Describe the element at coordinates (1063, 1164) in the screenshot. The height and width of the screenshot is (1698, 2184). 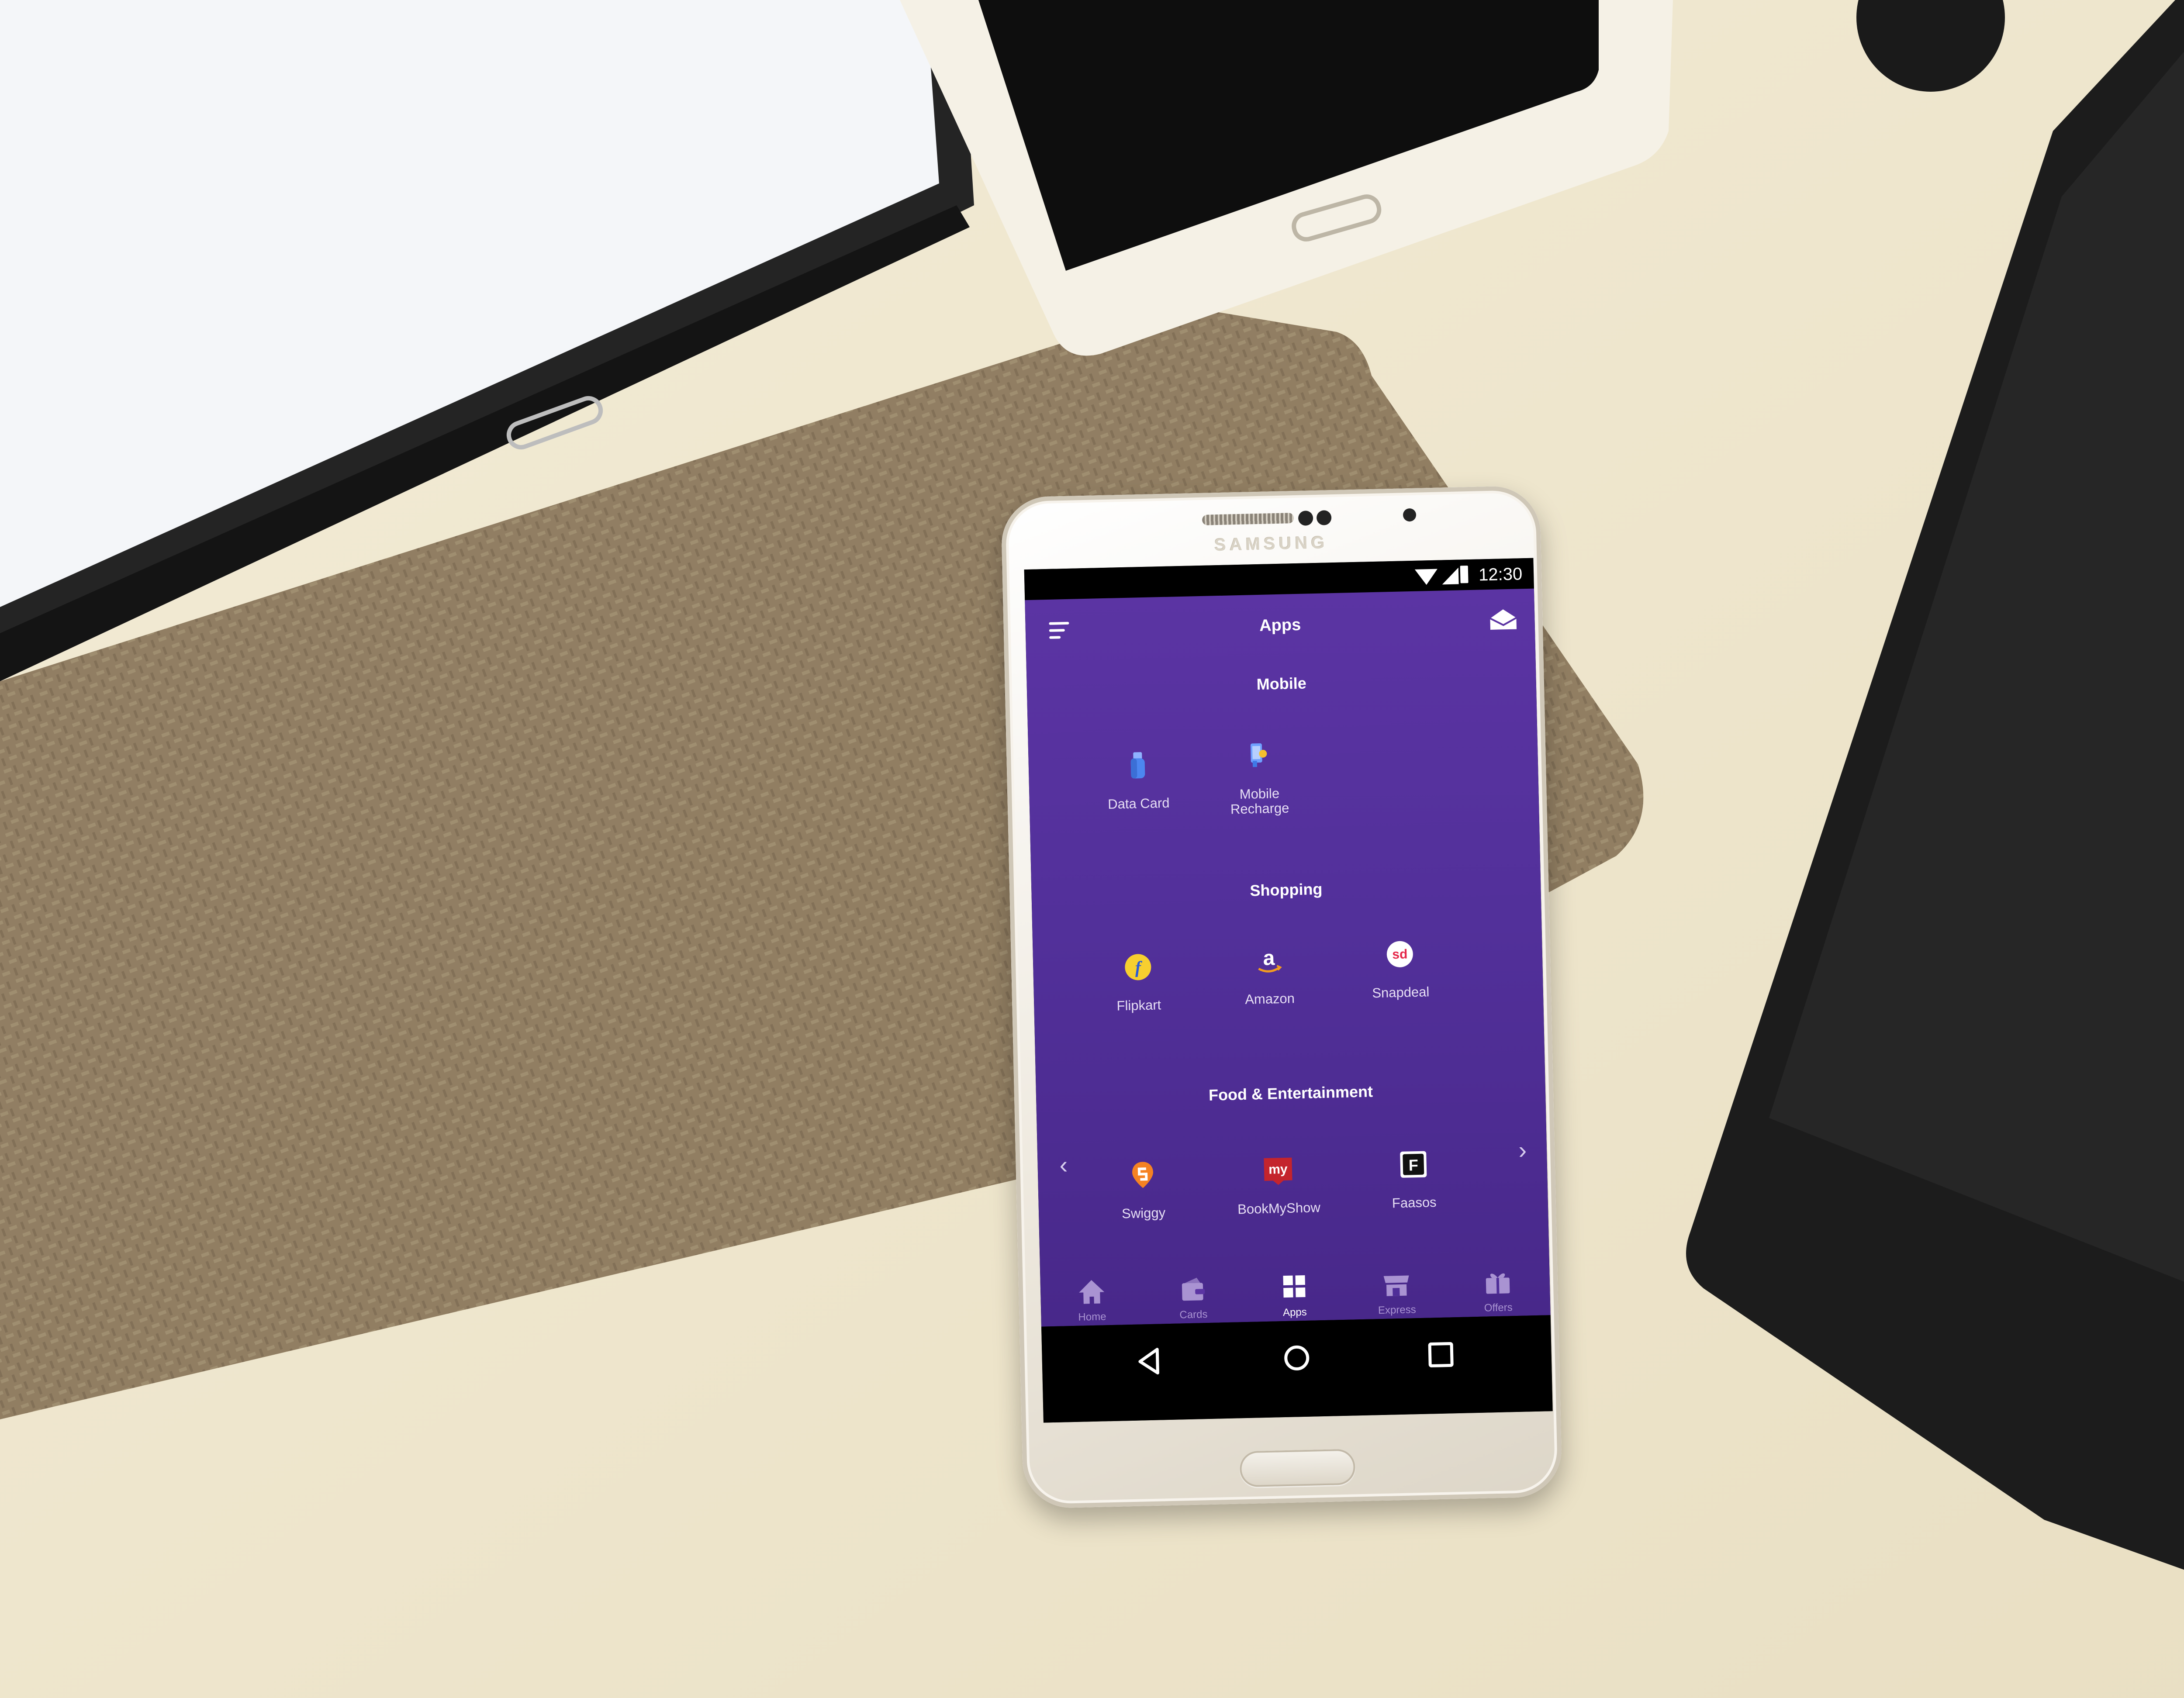
I see `carousel-prev-arrow-icon: ‹` at that location.